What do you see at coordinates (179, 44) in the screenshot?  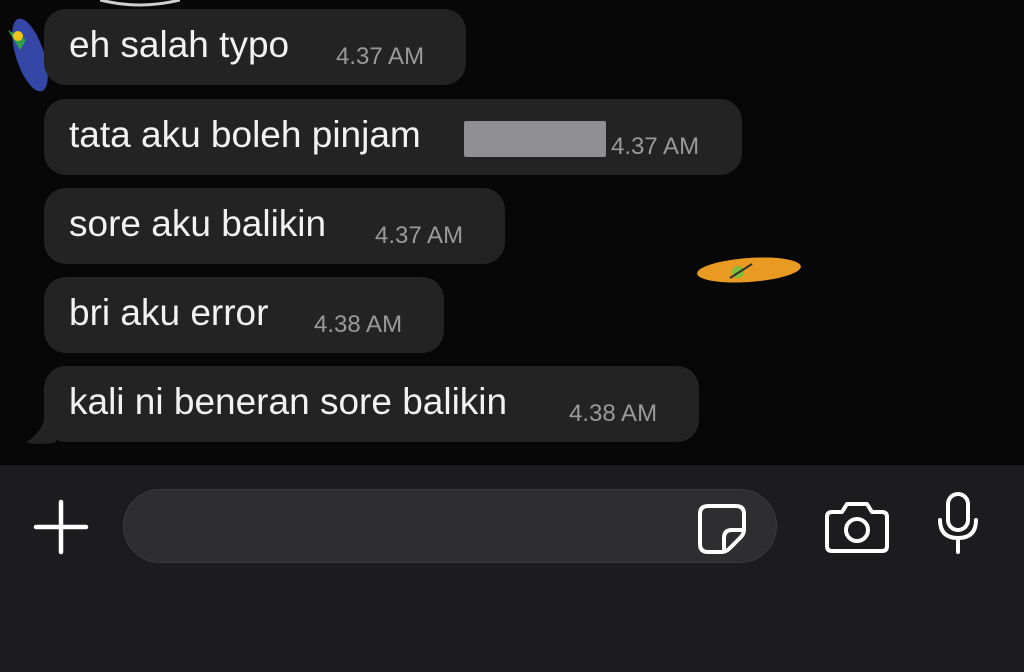 I see `message-text: eh salah typo` at bounding box center [179, 44].